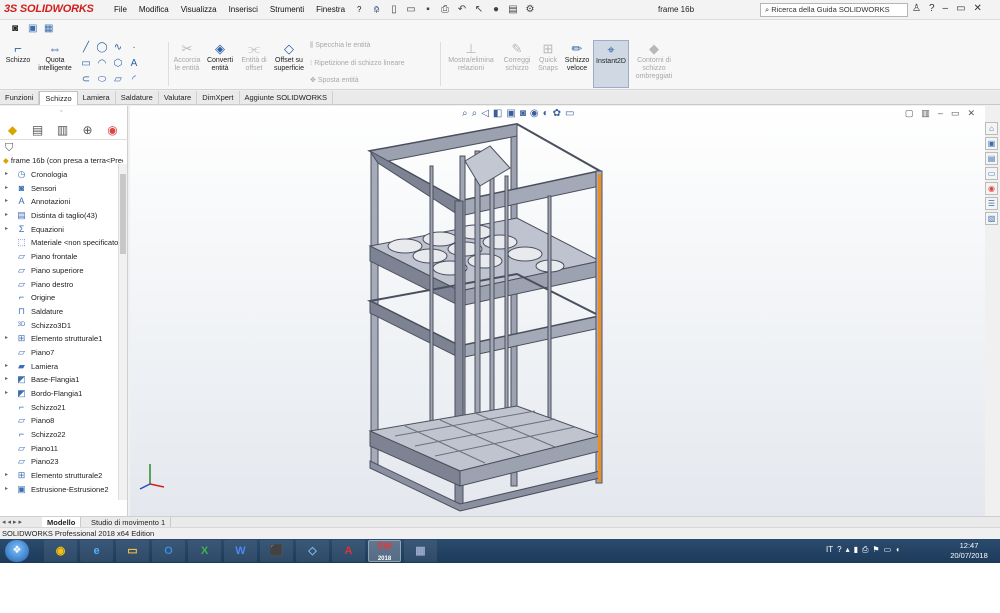 The width and height of the screenshot is (1000, 613). Describe the element at coordinates (17, 551) in the screenshot. I see `start-button: ❖` at that location.